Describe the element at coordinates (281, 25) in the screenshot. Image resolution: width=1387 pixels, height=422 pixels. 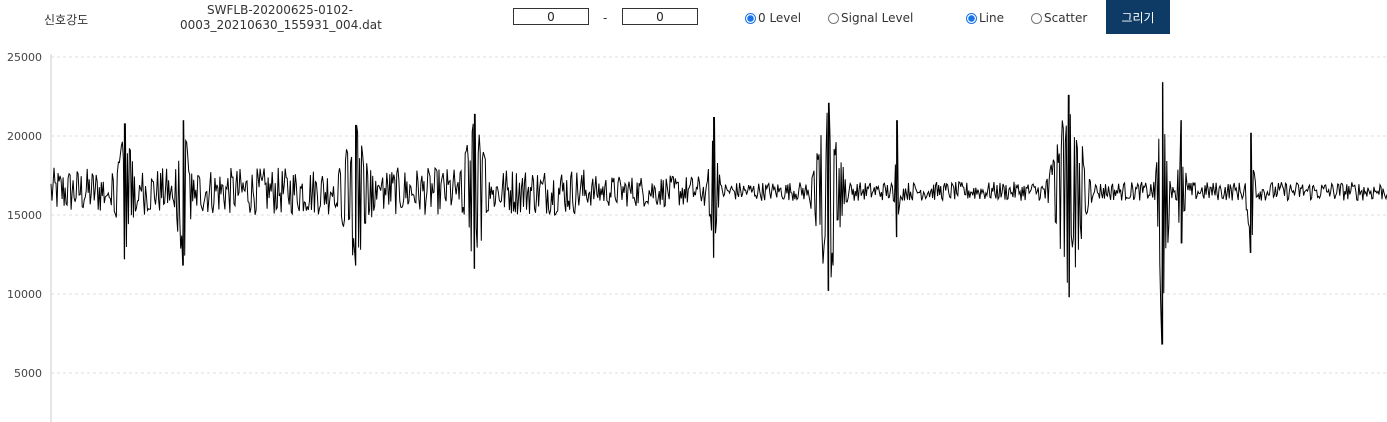
I see `filename-line-2: 0003_20210630_155931_004.dat` at that location.